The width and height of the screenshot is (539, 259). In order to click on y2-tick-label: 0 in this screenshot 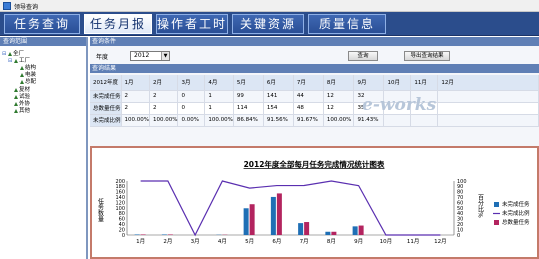, I will do `click(458, 236)`.